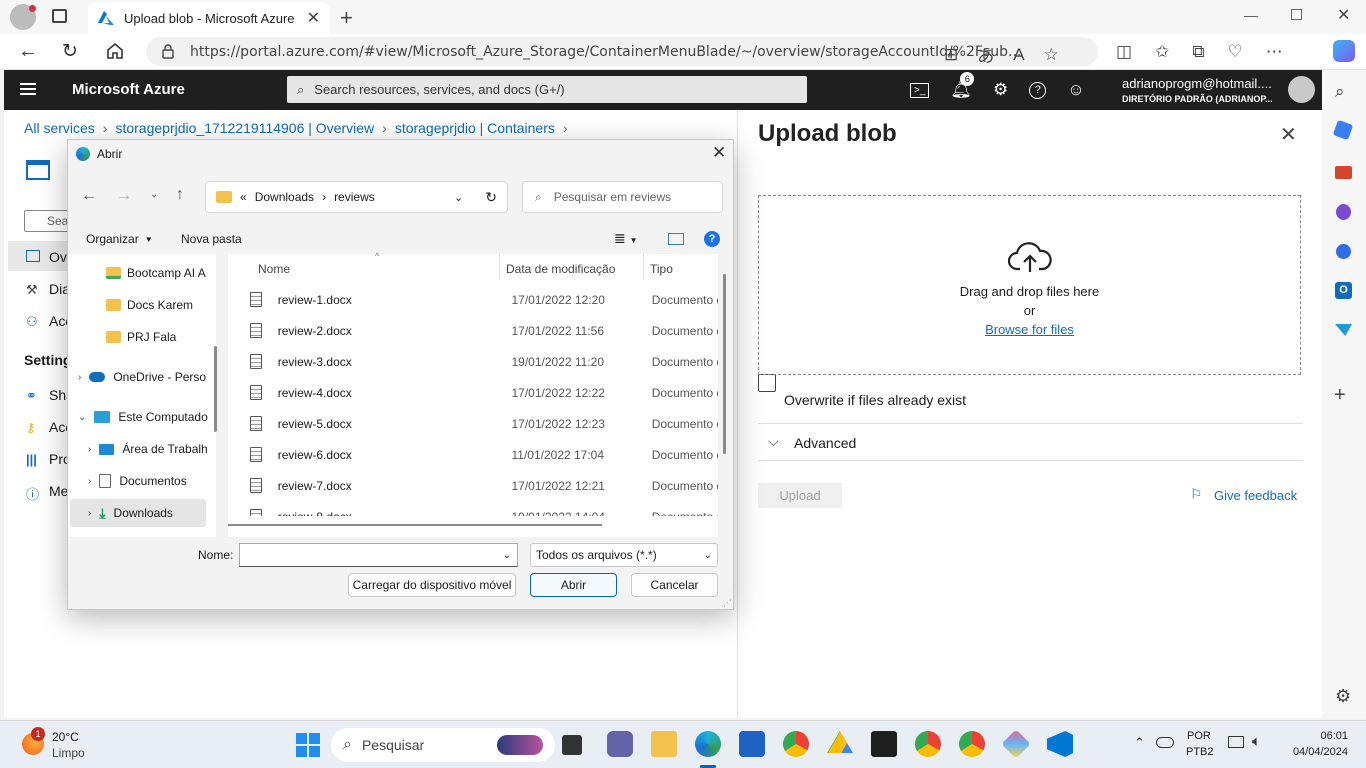 The width and height of the screenshot is (1366, 768). What do you see at coordinates (1315, 752) in the screenshot?
I see `clock-date: 04/04/2024` at bounding box center [1315, 752].